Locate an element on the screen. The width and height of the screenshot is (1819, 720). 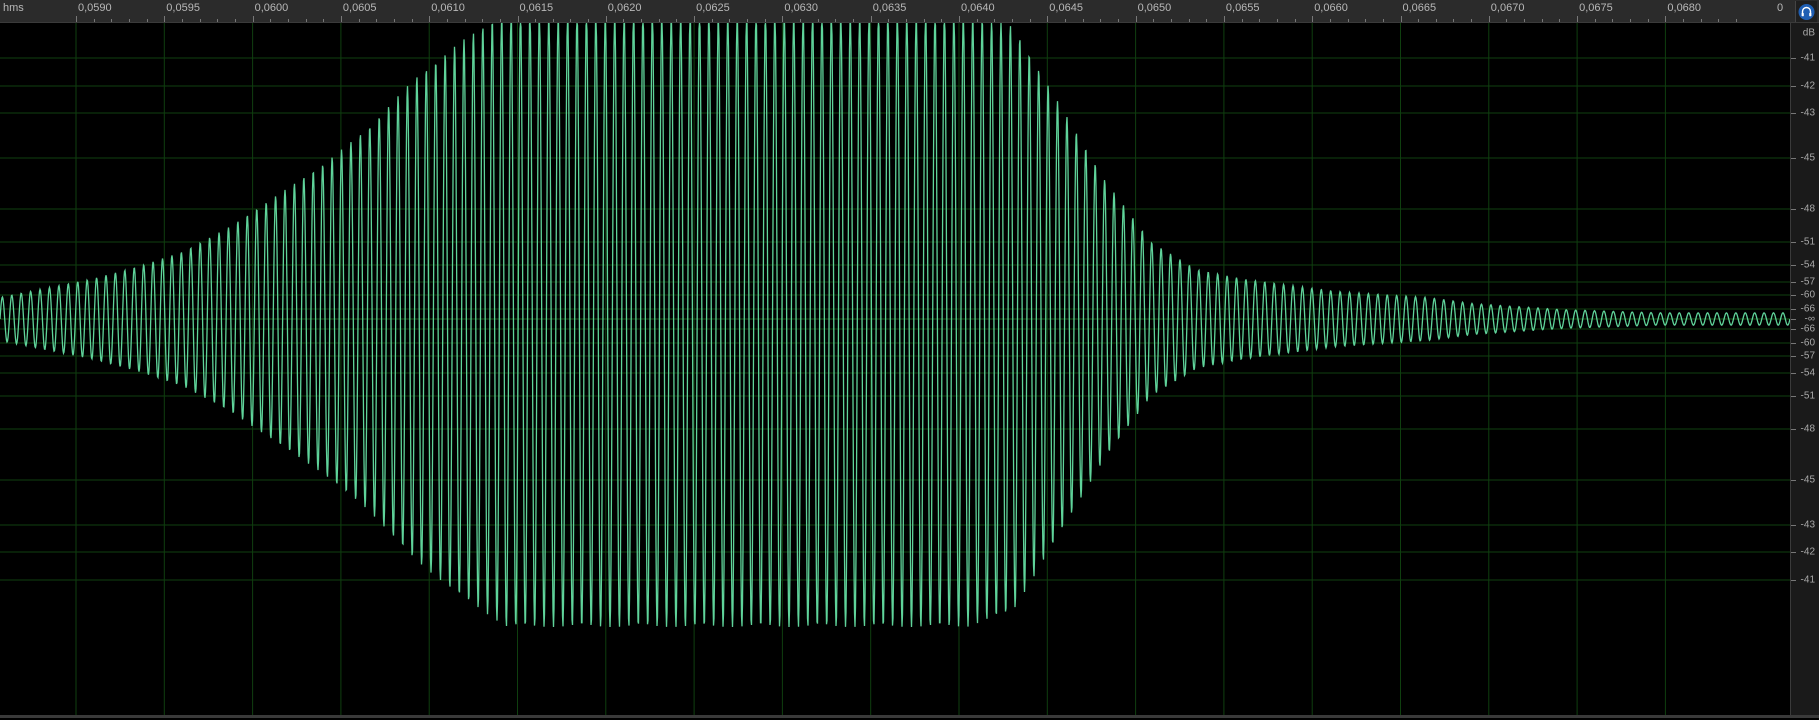
time-tick-label: 0,0645 is located at coordinates (1066, 8).